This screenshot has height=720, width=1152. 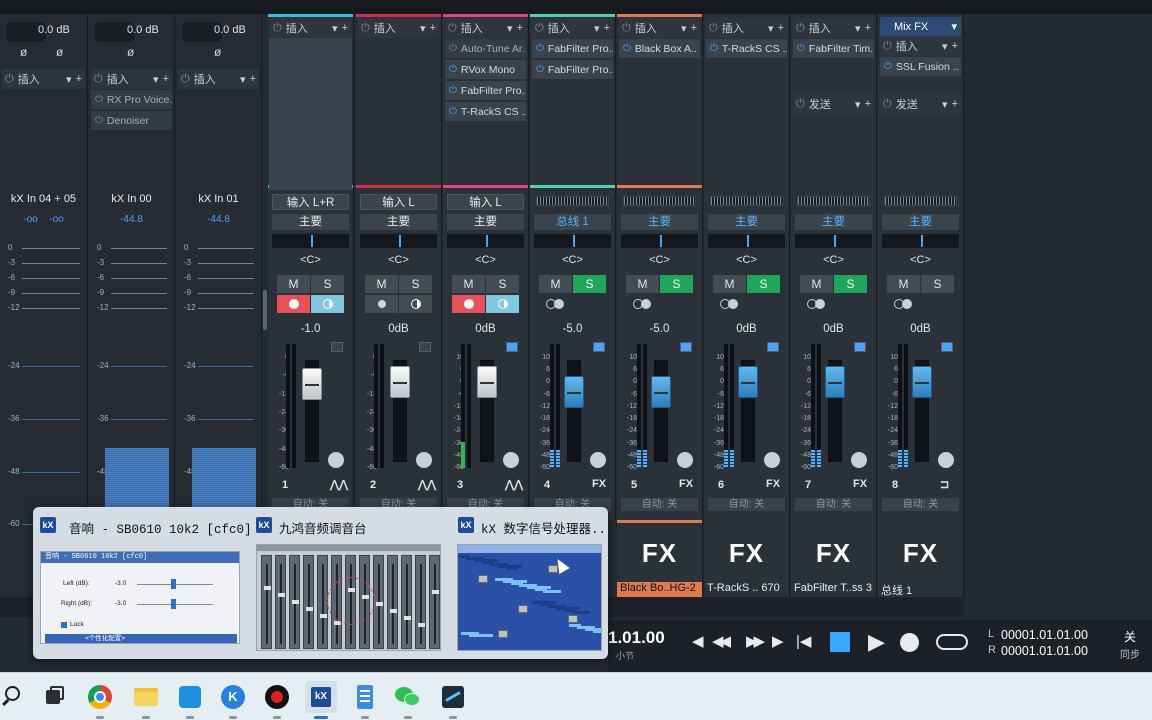 I want to click on notepad-icon, so click(x=365, y=700).